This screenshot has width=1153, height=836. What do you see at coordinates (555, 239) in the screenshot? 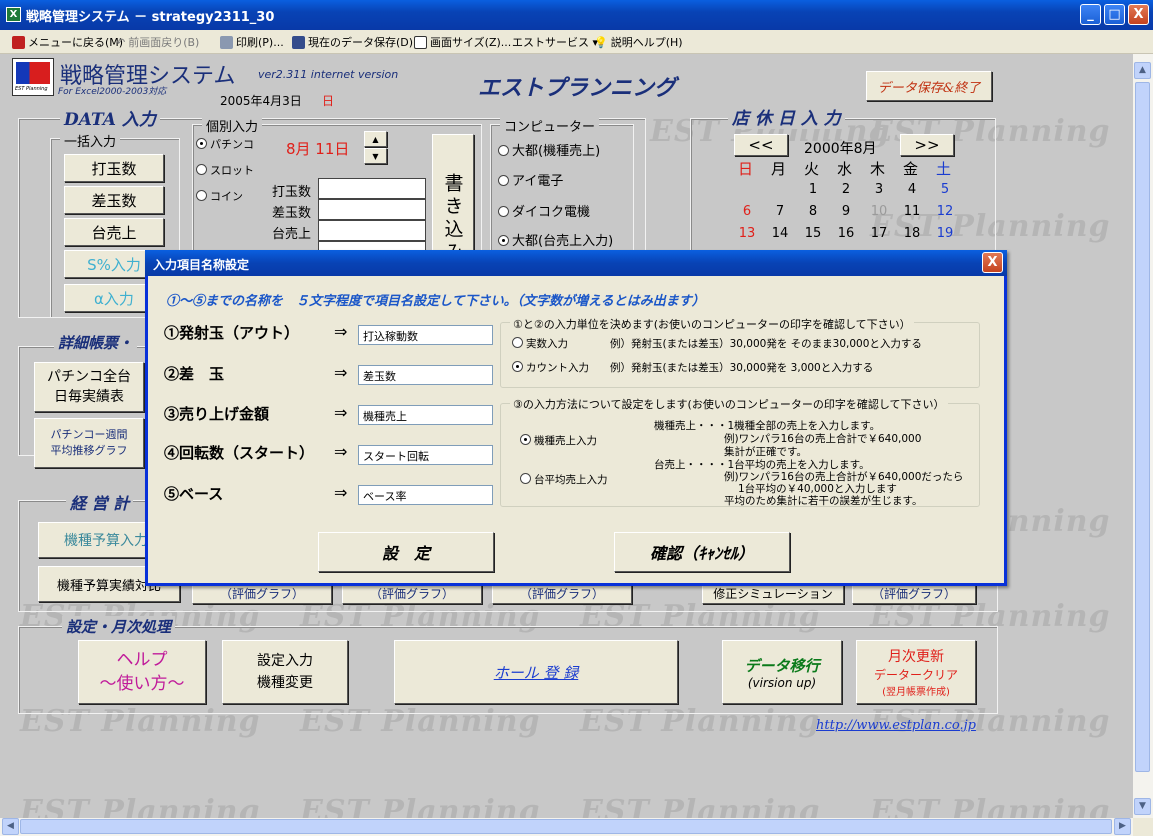
I see `radio-daito-unit: 大都(台売上入力)` at bounding box center [555, 239].